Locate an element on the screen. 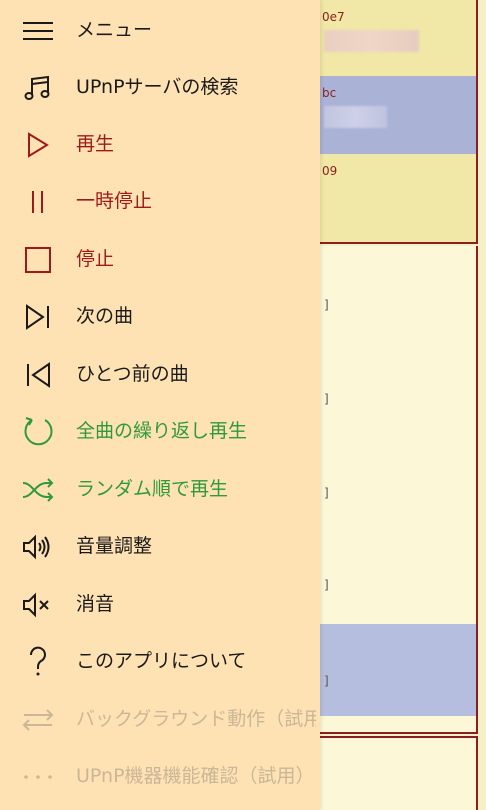 Image resolution: width=486 pixels, height=810 pixels. menu-item-volume: 音量調整 is located at coordinates (160, 546).